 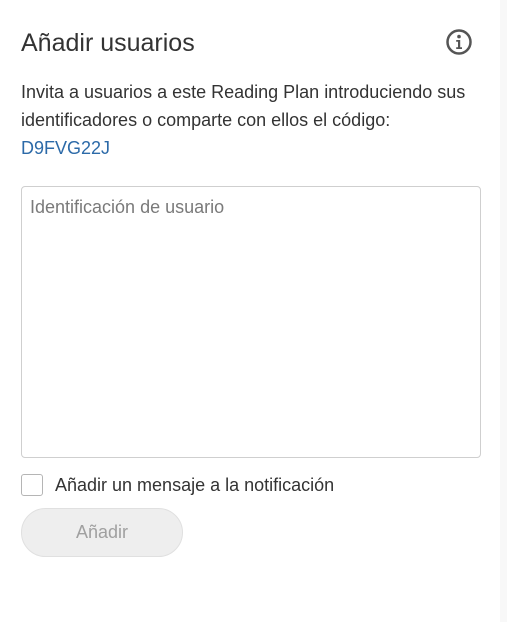 What do you see at coordinates (108, 43) in the screenshot?
I see `dialog-title: Añadir usuarios` at bounding box center [108, 43].